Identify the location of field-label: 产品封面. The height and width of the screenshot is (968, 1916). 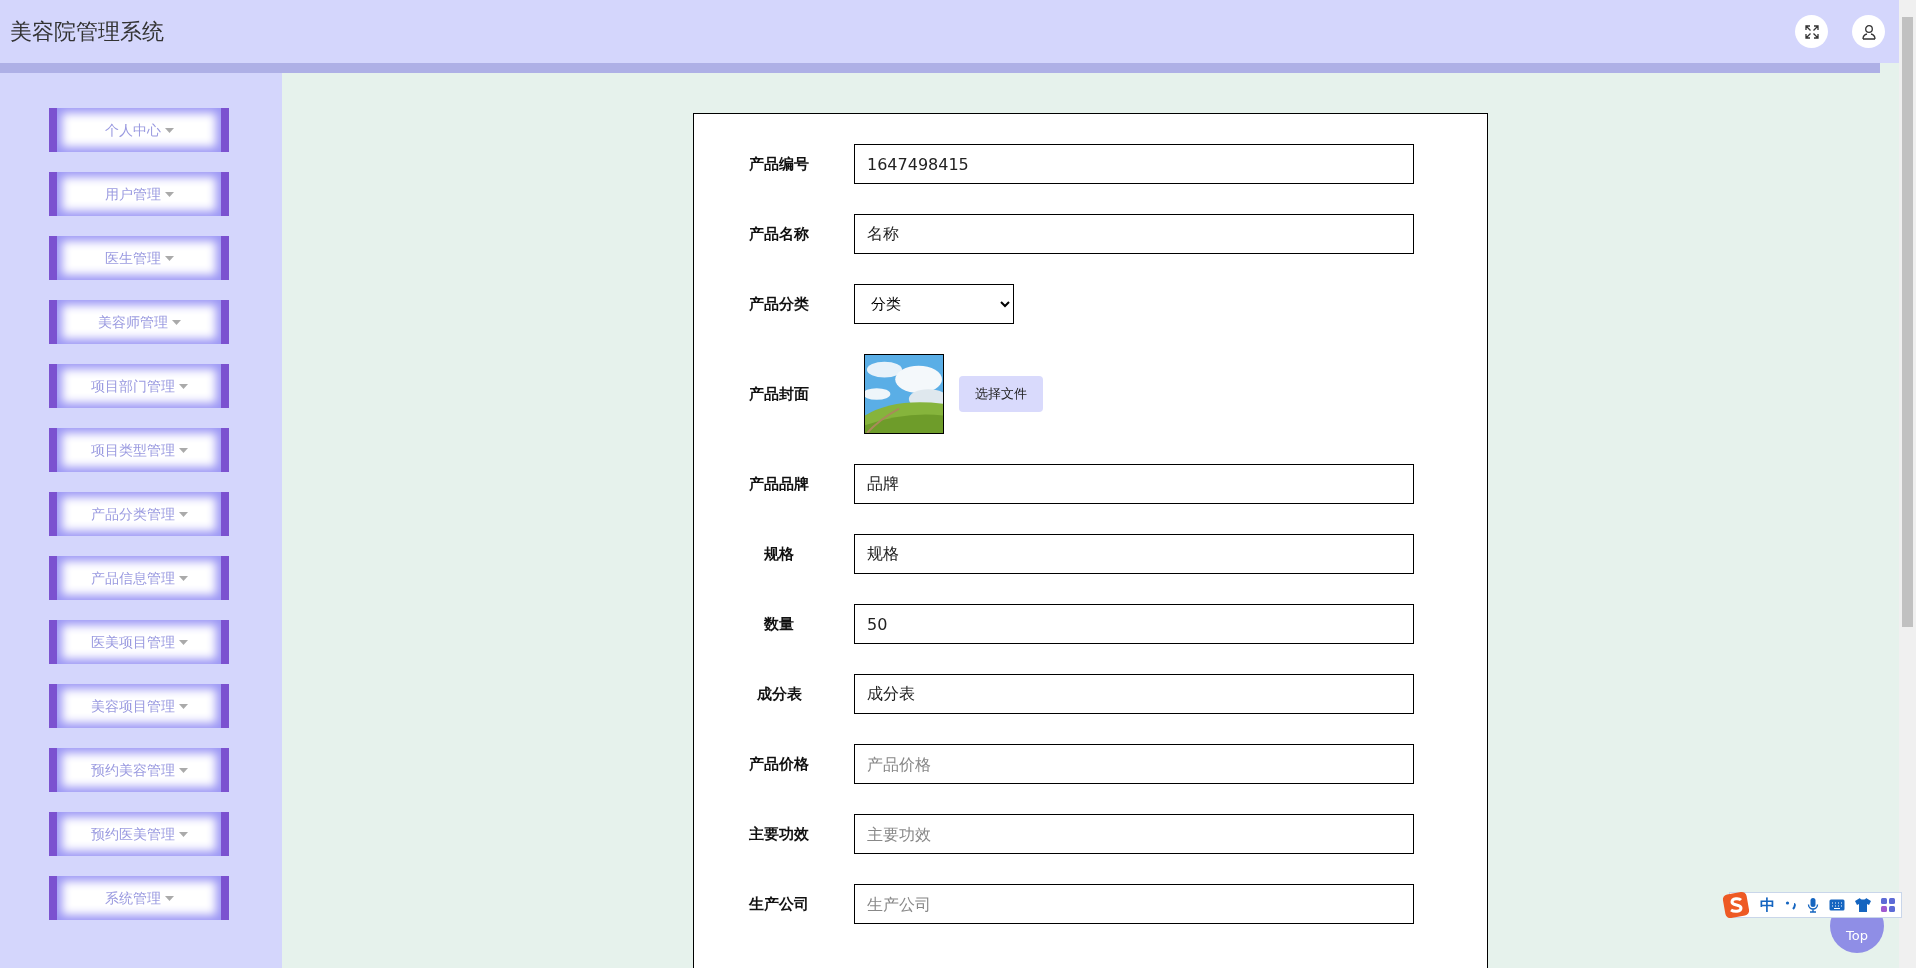
(779, 394).